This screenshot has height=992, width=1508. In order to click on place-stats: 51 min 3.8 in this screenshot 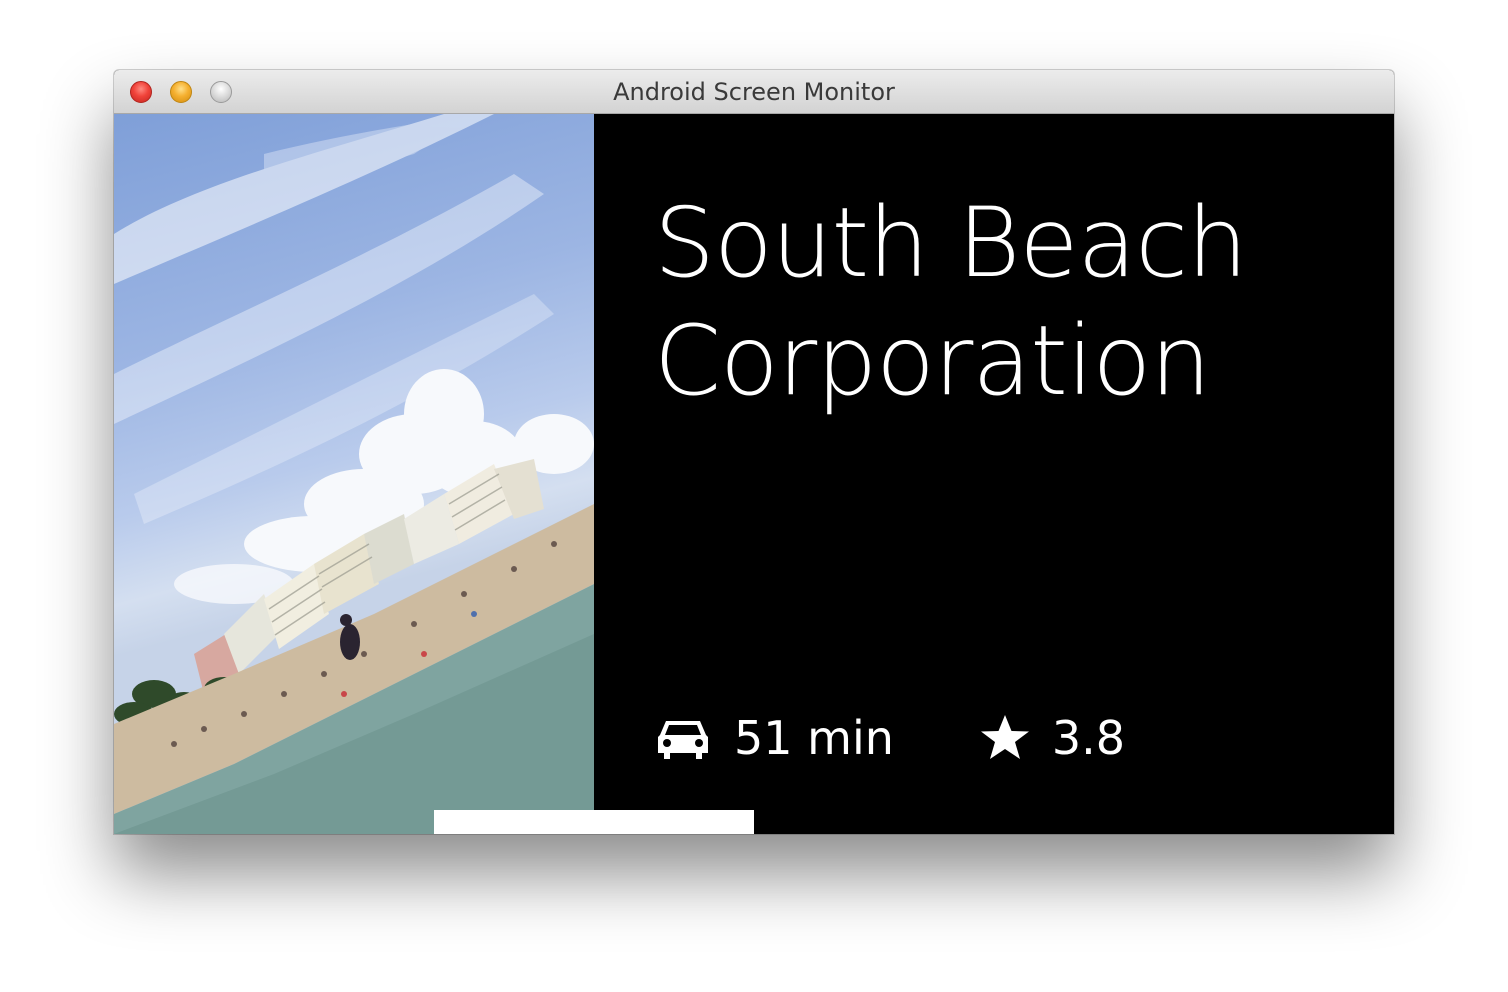, I will do `click(890, 738)`.